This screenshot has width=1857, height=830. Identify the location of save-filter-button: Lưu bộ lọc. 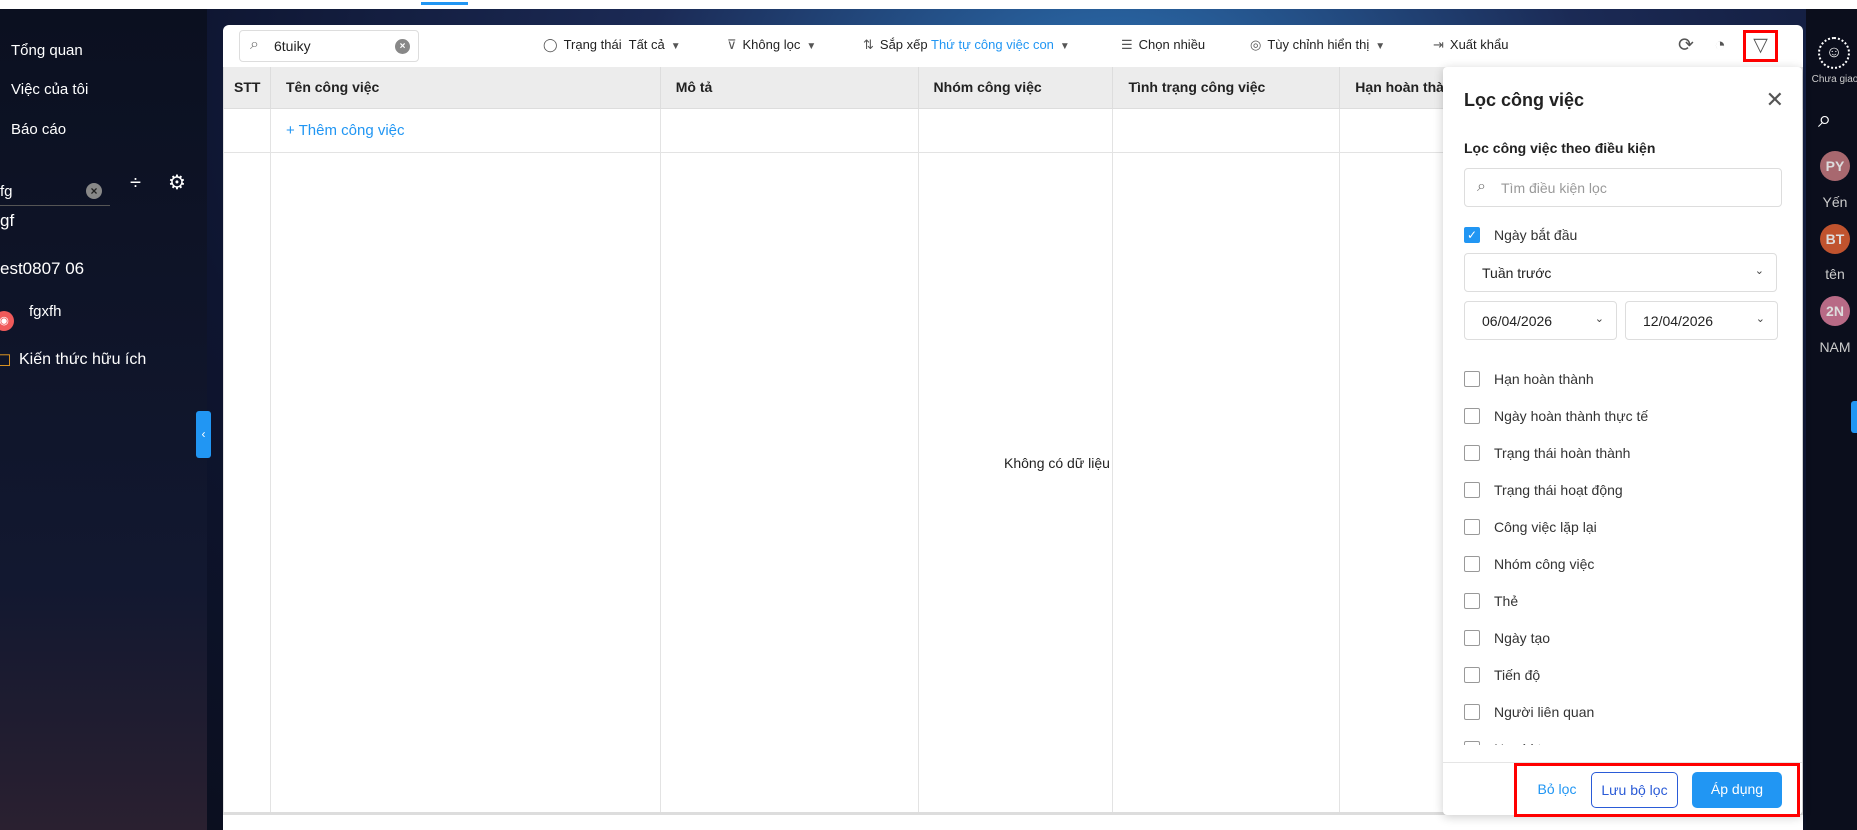
(1634, 790).